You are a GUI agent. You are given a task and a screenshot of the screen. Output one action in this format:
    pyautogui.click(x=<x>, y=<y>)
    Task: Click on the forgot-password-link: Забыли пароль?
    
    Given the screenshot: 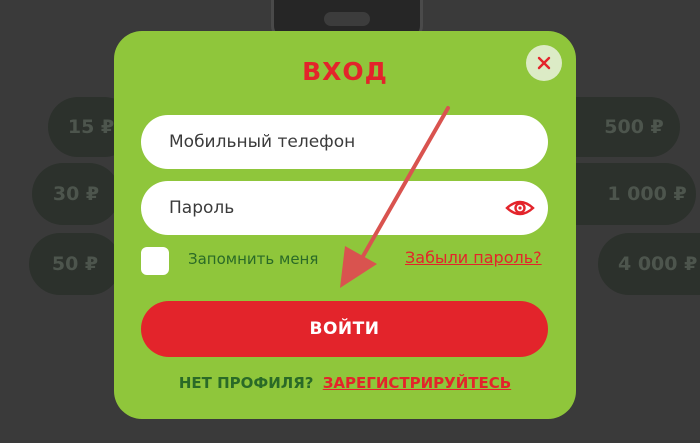 What is the action you would take?
    pyautogui.click(x=473, y=257)
    